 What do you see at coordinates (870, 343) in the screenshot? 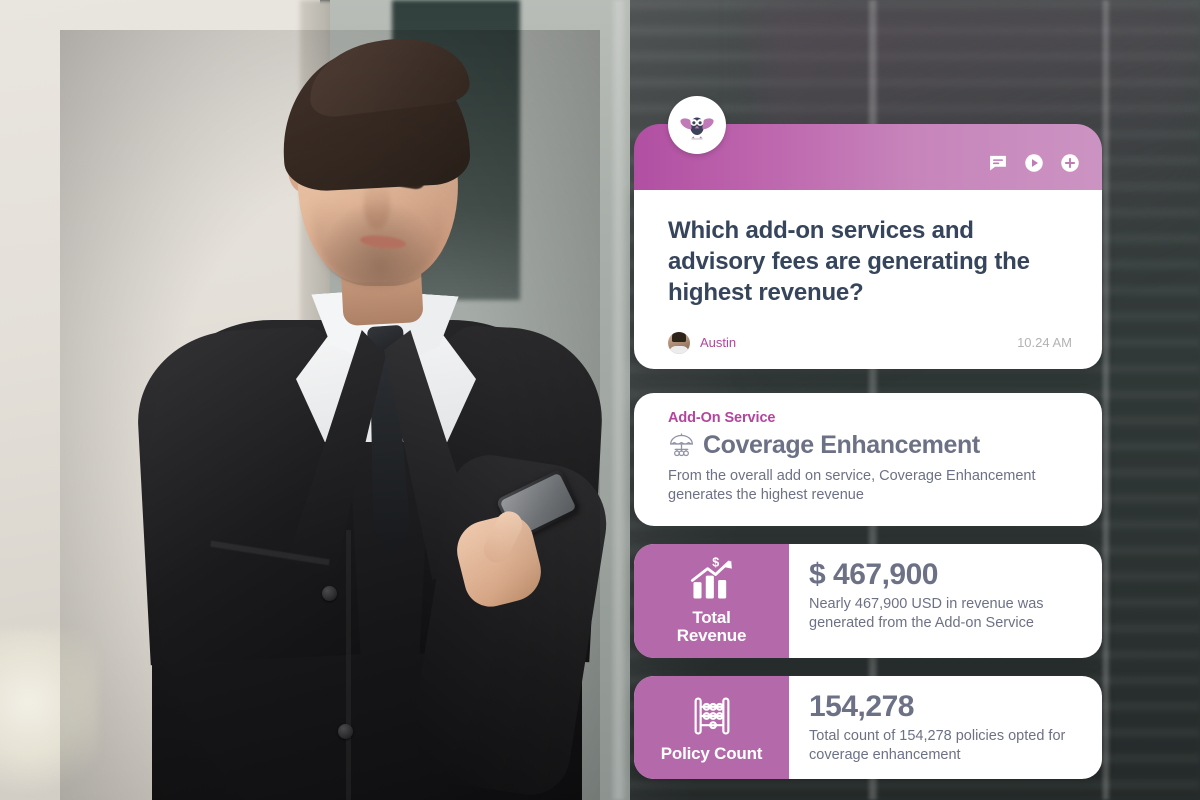
I see `question-meta: Austin 10.24 AM` at bounding box center [870, 343].